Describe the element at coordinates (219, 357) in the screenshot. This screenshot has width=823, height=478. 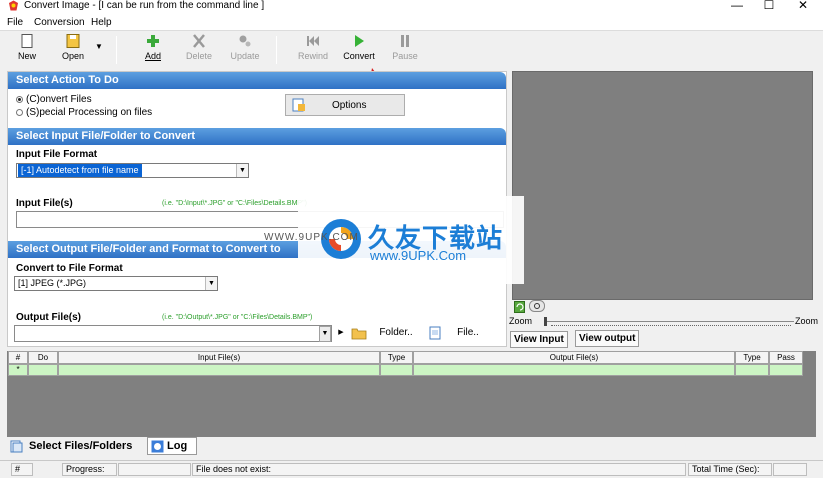
I see `column-header-input-files: Input File(s)` at that location.